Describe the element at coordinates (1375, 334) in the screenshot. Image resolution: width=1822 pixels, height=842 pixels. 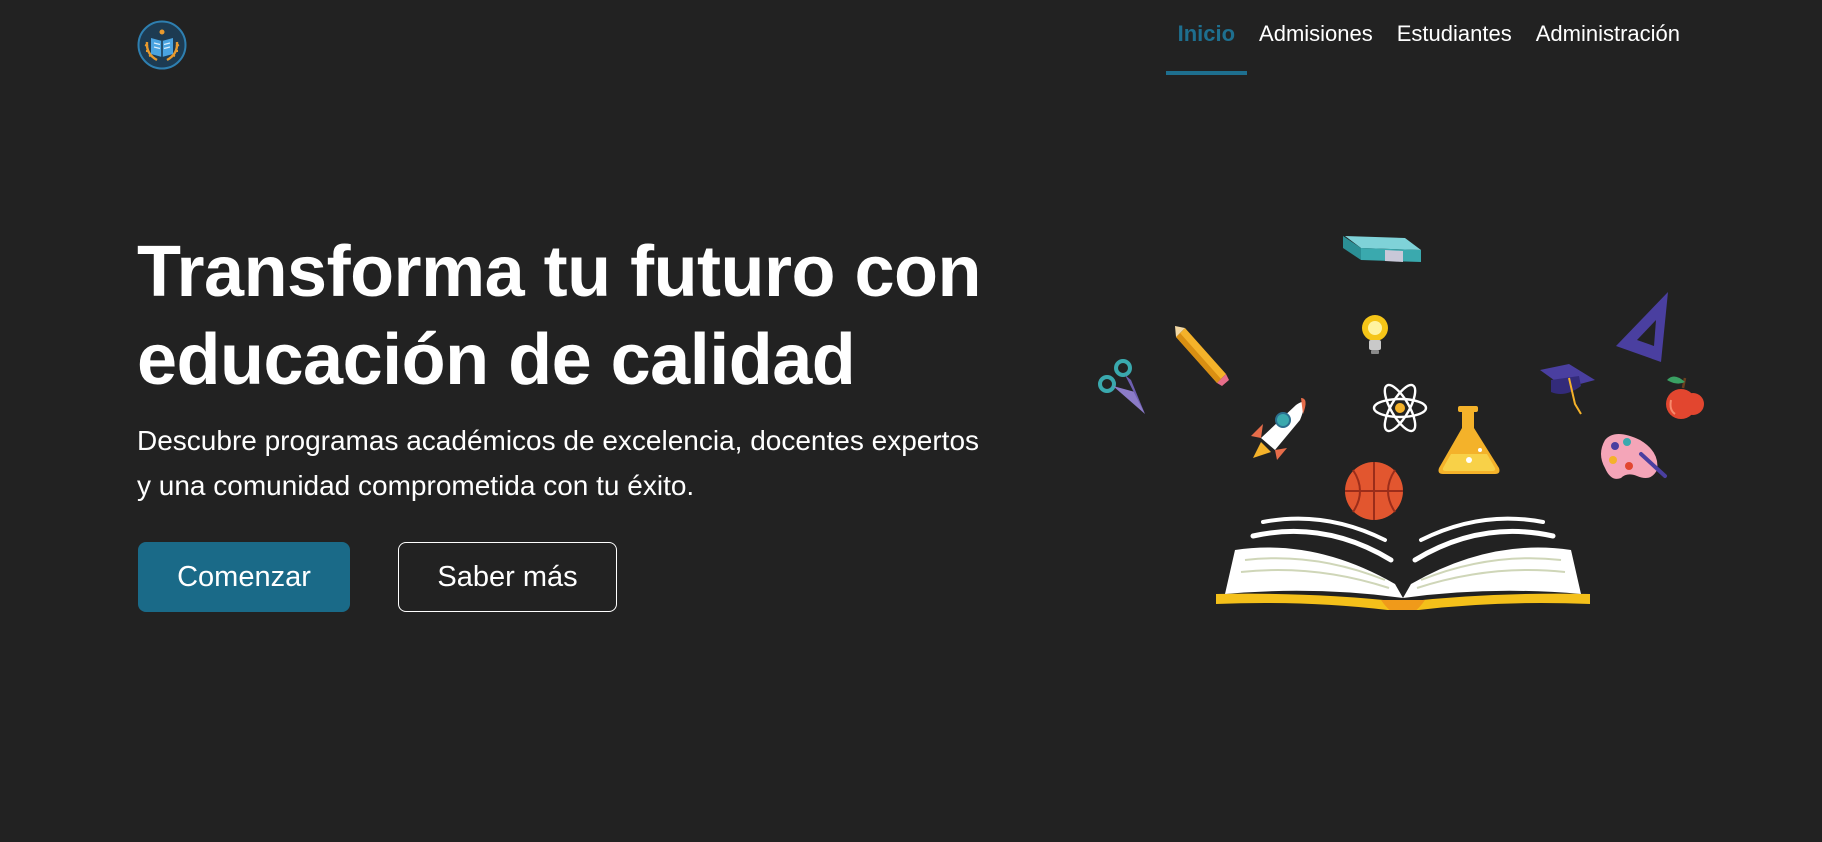
I see `lightbulb-icon` at that location.